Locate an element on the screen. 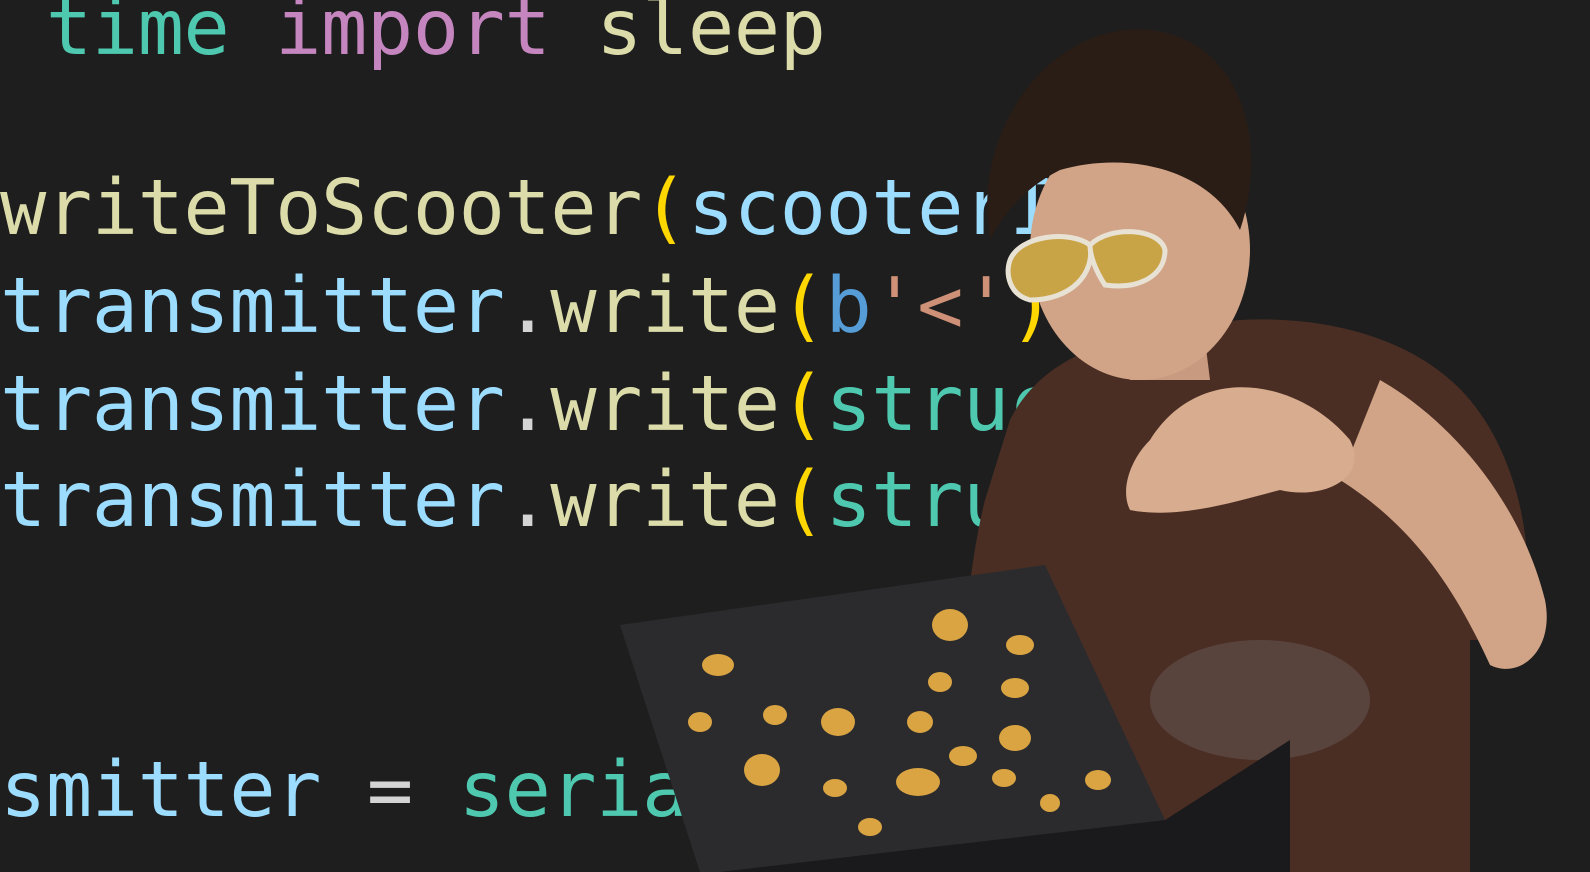 This screenshot has width=1590, height=872. shirt-graphic is located at coordinates (1260, 700).